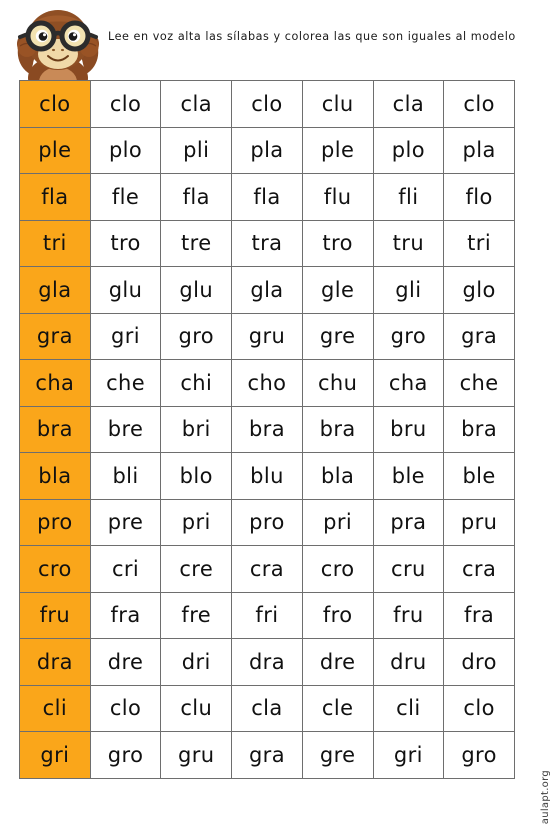 Image resolution: width=553 pixels, height=824 pixels. Describe the element at coordinates (55, 197) in the screenshot. I see `model-cell: fla` at that location.